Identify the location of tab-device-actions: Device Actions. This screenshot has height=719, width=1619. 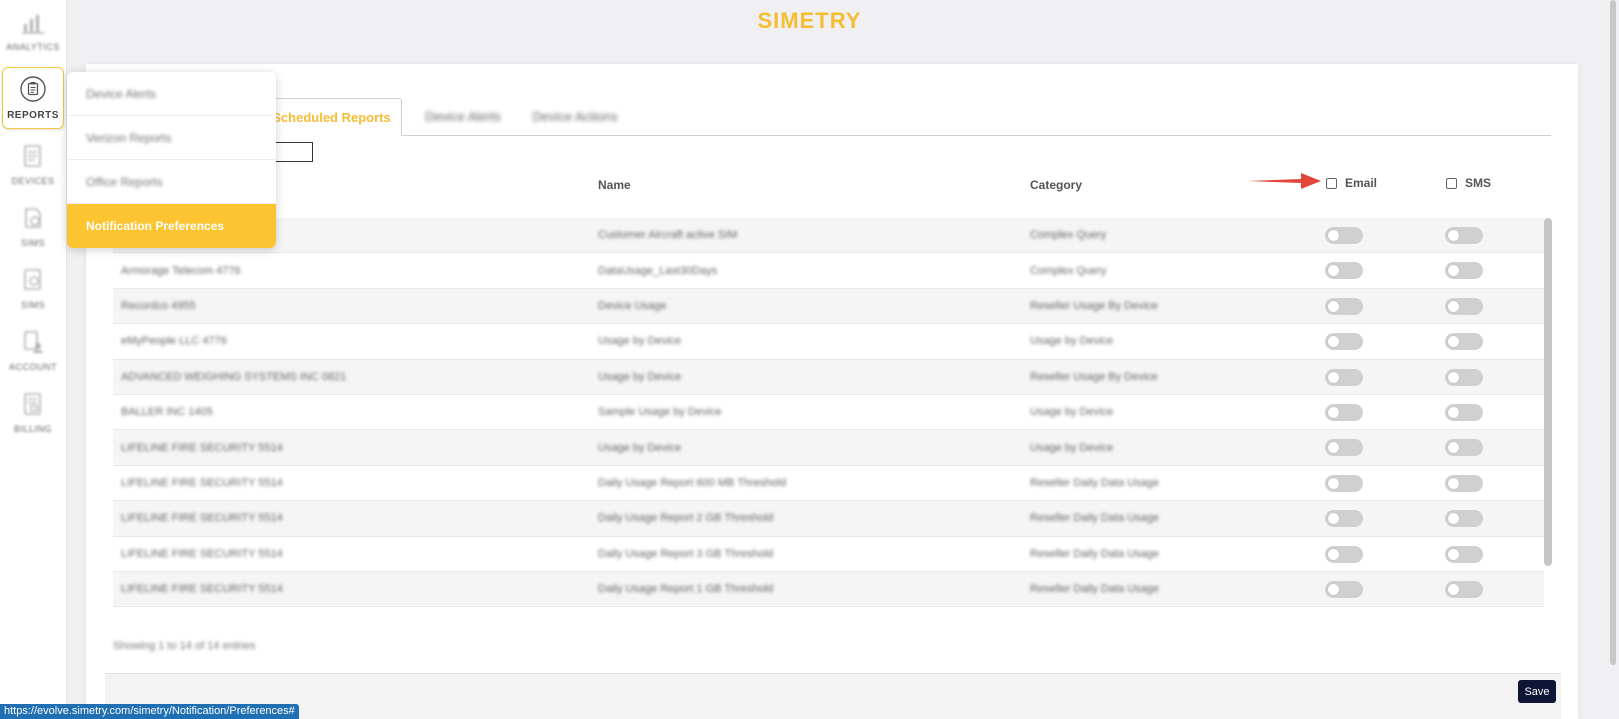
(575, 117).